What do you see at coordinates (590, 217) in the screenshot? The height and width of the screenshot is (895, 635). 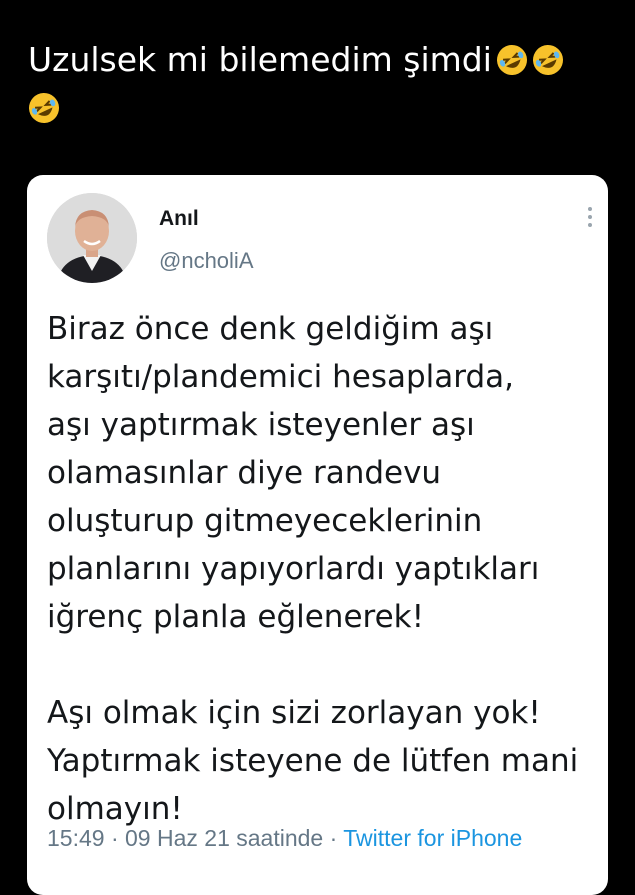 I see `more-options-icon` at bounding box center [590, 217].